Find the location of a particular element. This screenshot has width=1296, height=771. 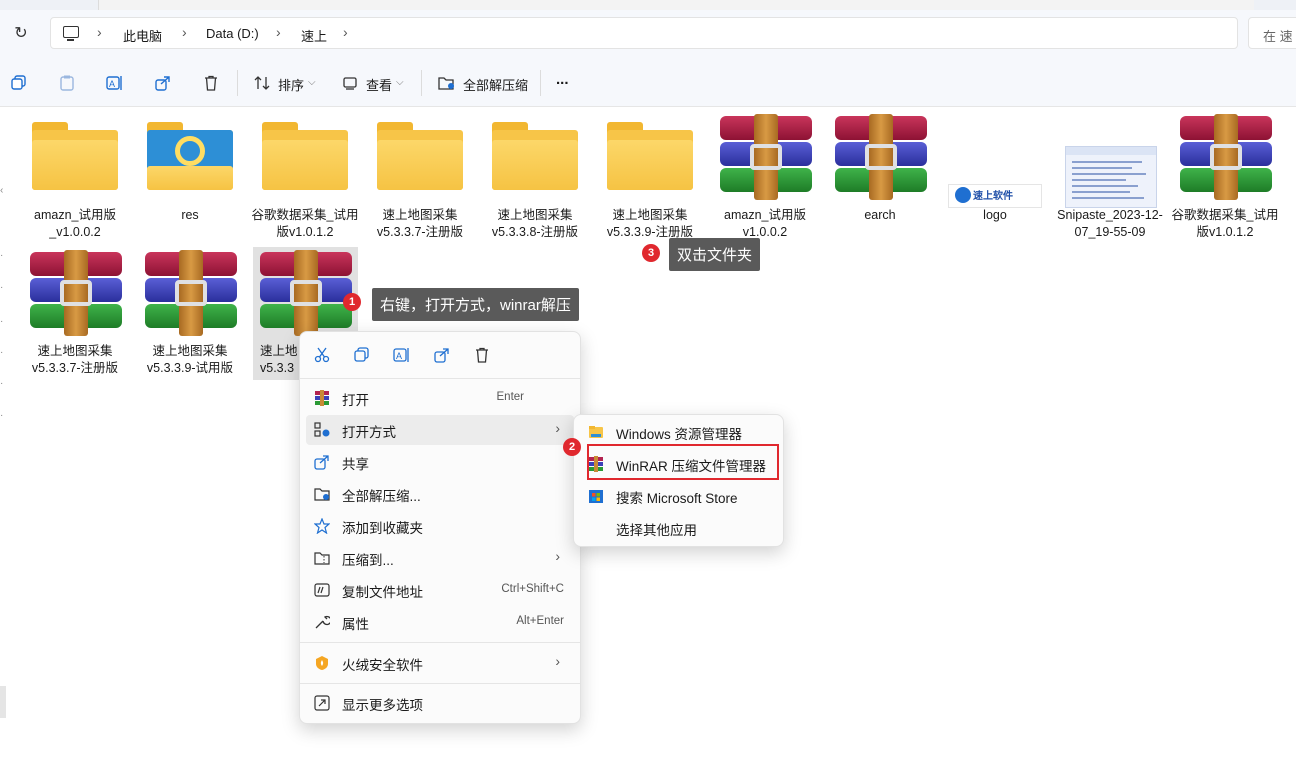

submenu-item-choose-app: 选择其他应用 is located at coordinates (678, 528).